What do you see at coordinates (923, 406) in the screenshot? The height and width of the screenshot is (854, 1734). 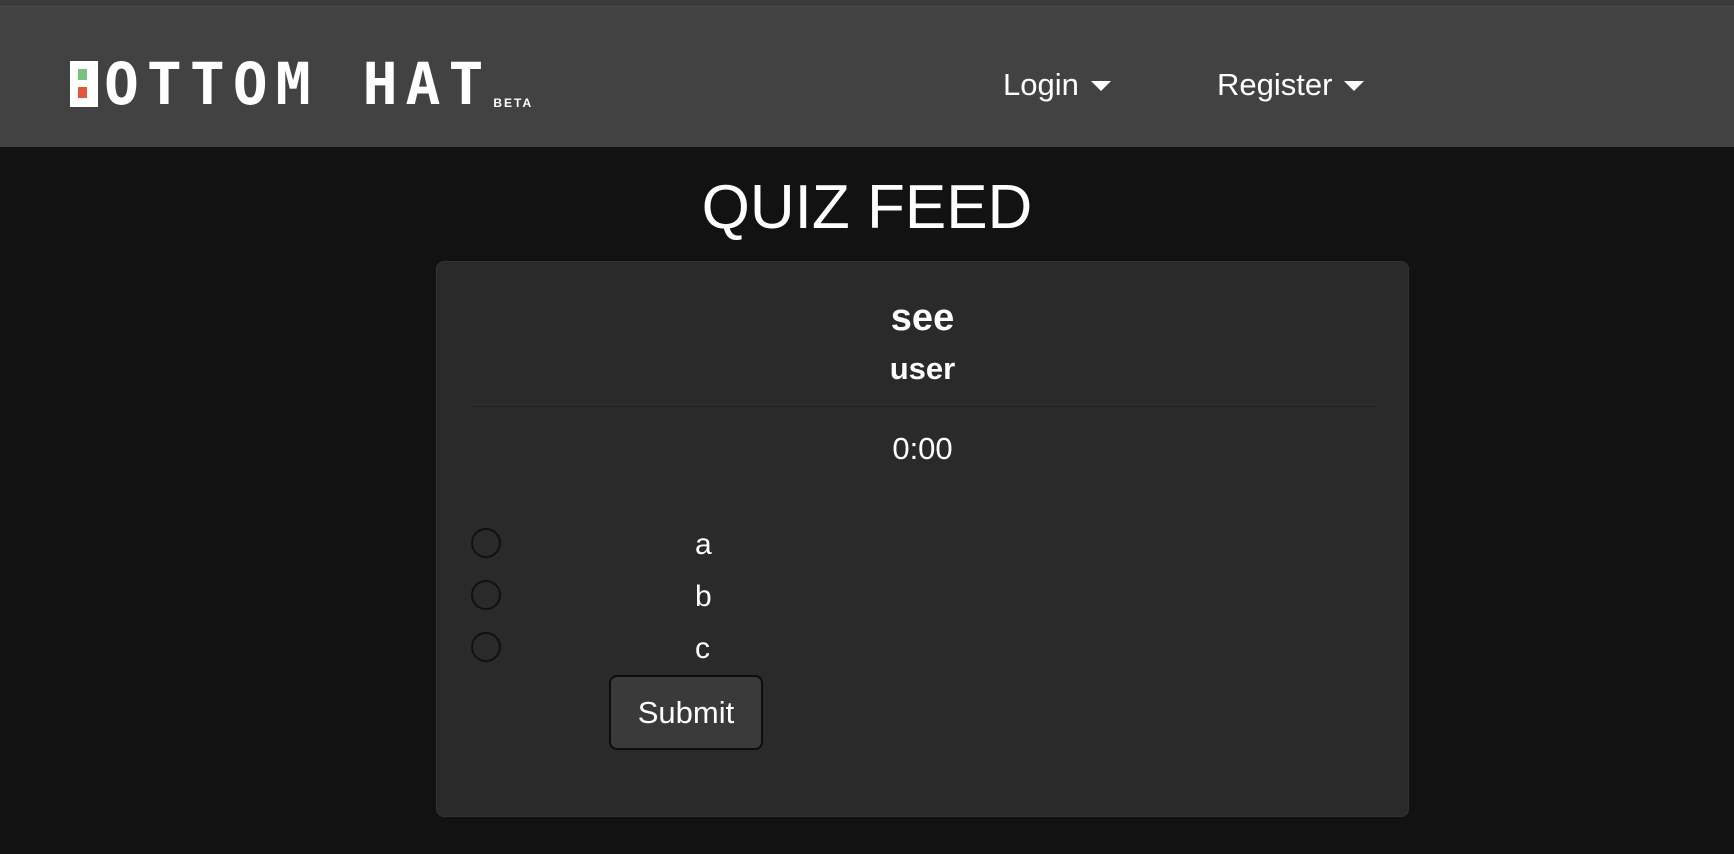 I see `card-divider` at bounding box center [923, 406].